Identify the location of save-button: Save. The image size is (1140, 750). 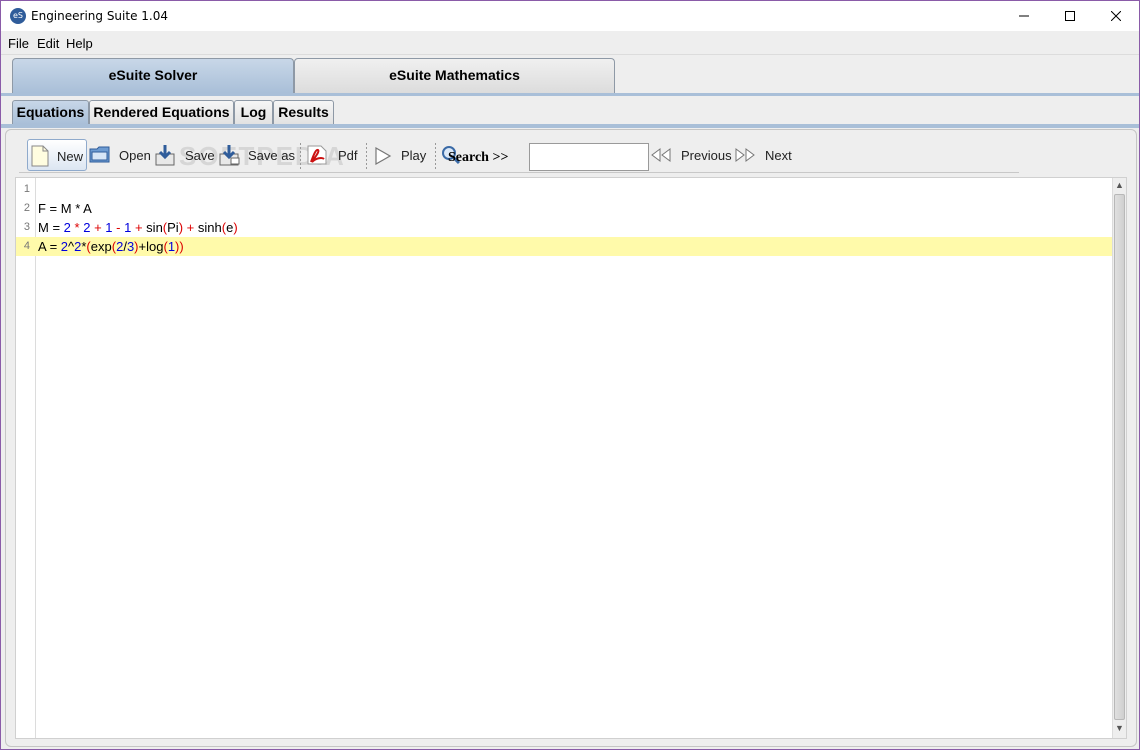
(184, 155).